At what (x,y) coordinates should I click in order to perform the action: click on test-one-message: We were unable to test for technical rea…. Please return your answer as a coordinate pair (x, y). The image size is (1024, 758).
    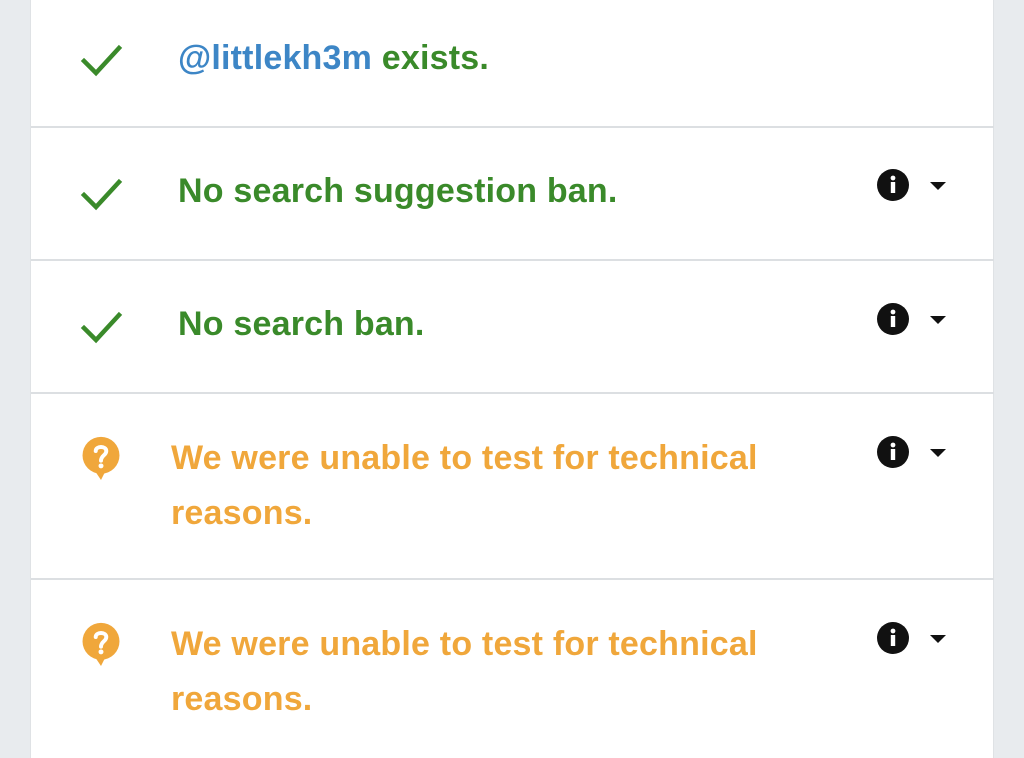
    Looking at the image, I should click on (464, 485).